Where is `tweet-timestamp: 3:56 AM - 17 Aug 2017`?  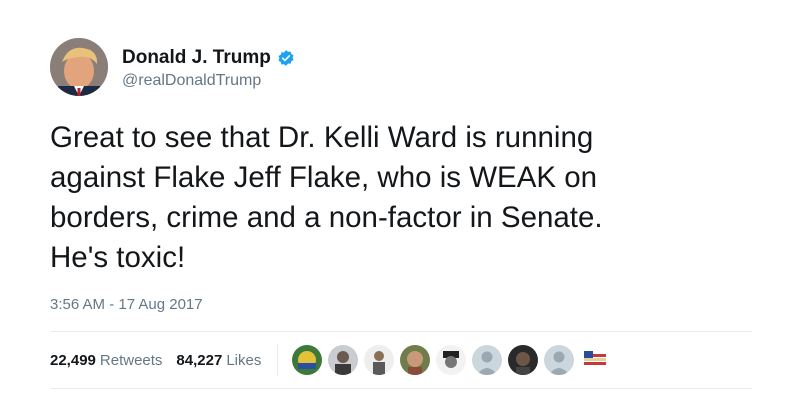 tweet-timestamp: 3:56 AM - 17 Aug 2017 is located at coordinates (126, 304).